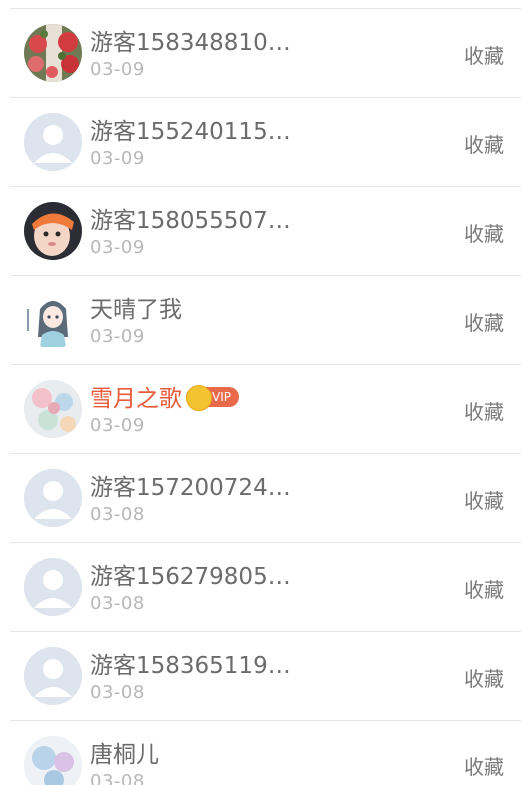 The height and width of the screenshot is (785, 531). I want to click on list-item: 游客158055507… 03-09 收藏, so click(265, 231).